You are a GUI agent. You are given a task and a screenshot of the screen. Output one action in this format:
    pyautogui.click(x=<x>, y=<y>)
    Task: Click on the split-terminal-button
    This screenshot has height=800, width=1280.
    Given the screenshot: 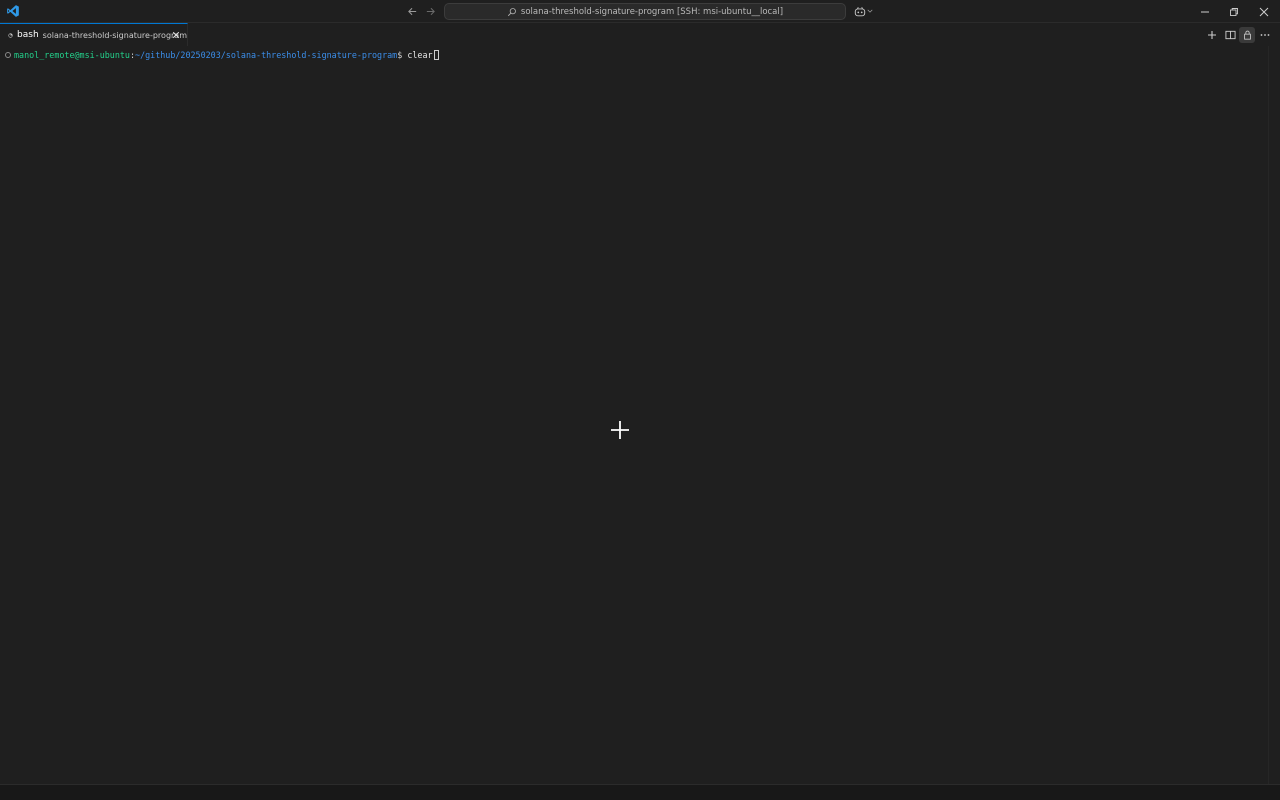 What is the action you would take?
    pyautogui.click(x=1230, y=35)
    